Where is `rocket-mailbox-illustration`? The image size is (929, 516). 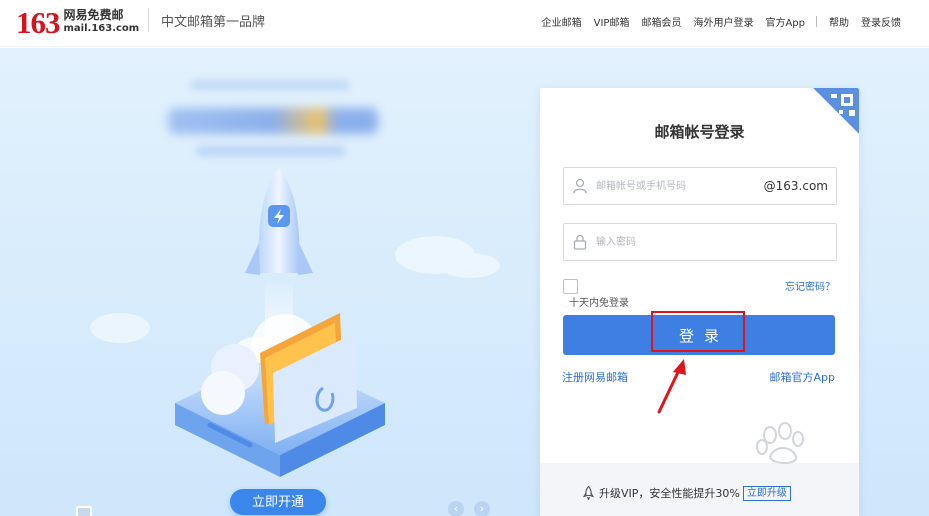 rocket-mailbox-illustration is located at coordinates (280, 322).